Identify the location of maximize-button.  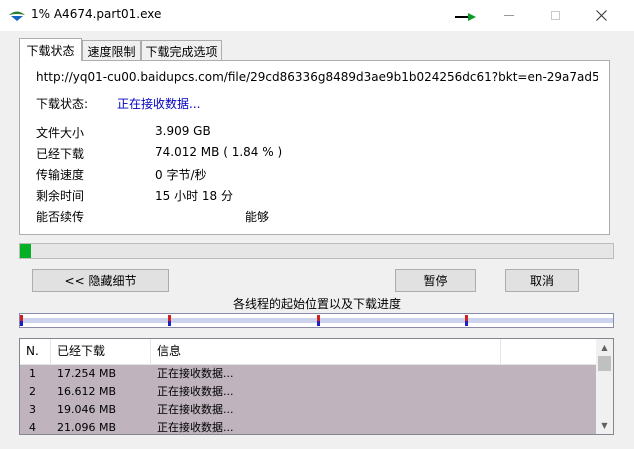
(555, 15).